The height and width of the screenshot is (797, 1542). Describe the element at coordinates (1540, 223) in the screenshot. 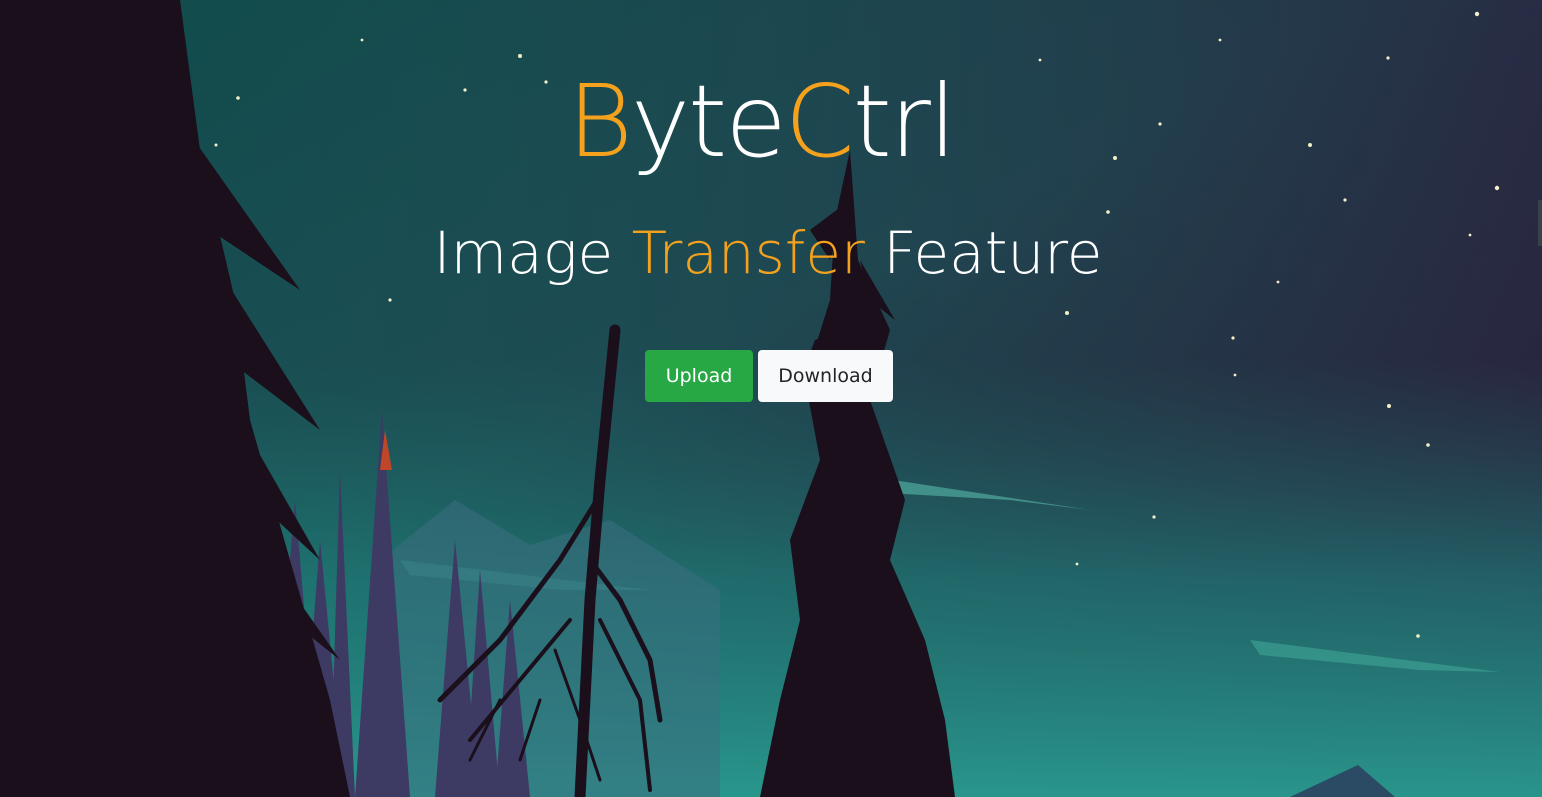

I see `scrollbar-thumb` at that location.